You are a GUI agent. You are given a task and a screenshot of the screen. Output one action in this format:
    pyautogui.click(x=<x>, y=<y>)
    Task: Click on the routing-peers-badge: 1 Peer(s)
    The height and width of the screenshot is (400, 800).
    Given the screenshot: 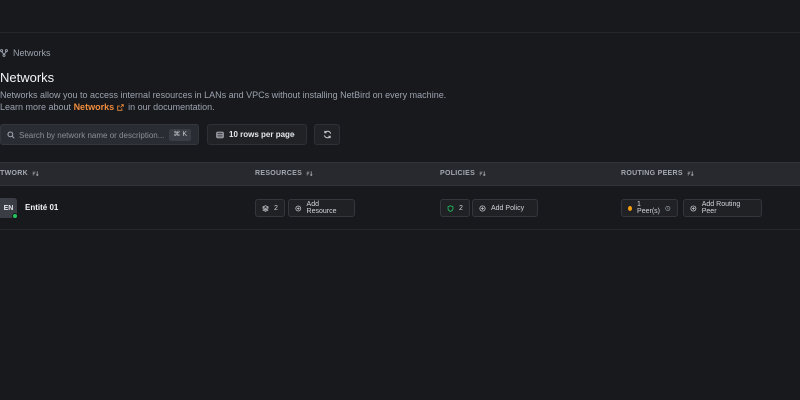 What is the action you would take?
    pyautogui.click(x=649, y=208)
    